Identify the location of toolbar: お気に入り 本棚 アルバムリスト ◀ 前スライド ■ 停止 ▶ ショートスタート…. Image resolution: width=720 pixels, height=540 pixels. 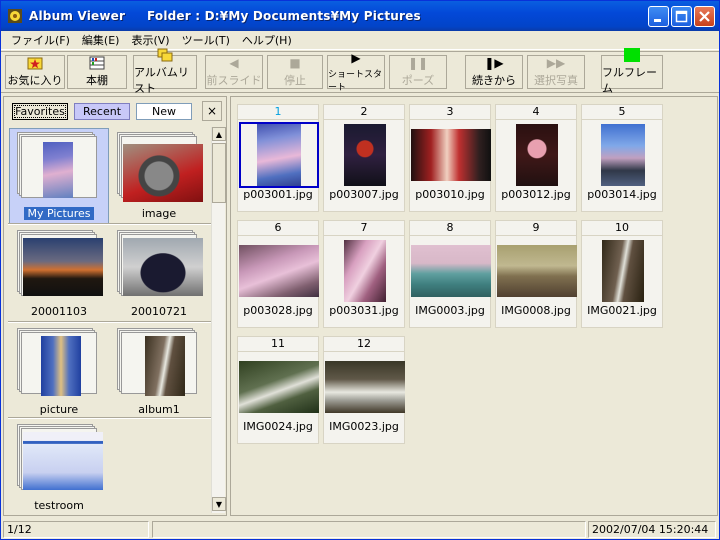
(360, 71).